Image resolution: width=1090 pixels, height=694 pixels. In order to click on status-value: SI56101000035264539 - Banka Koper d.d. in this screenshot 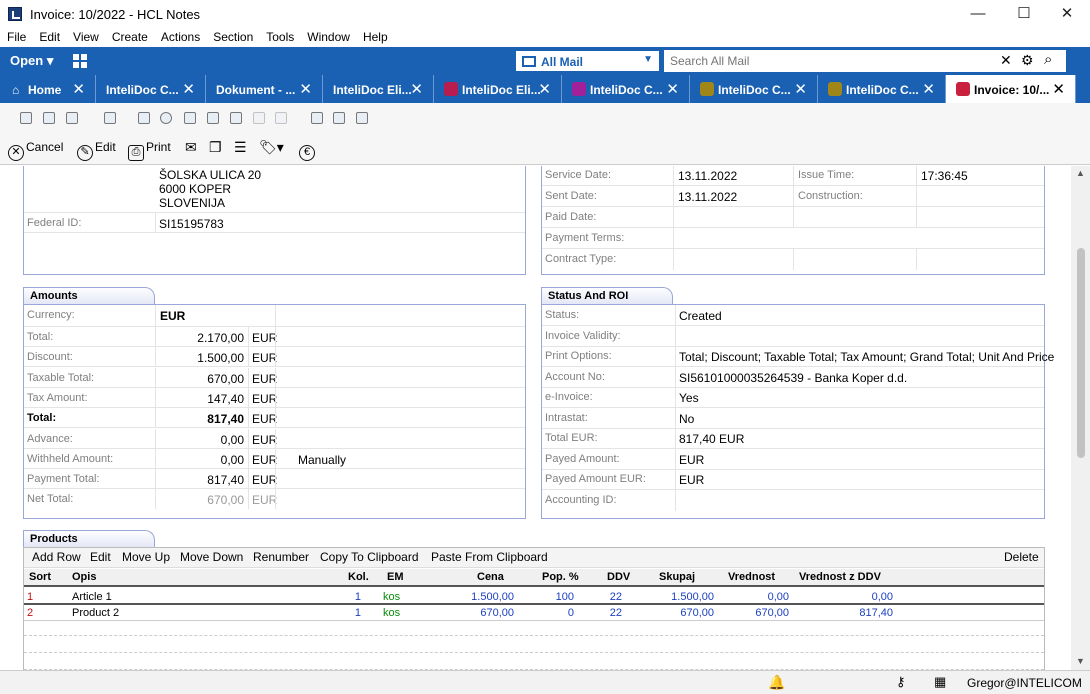, I will do `click(793, 377)`.